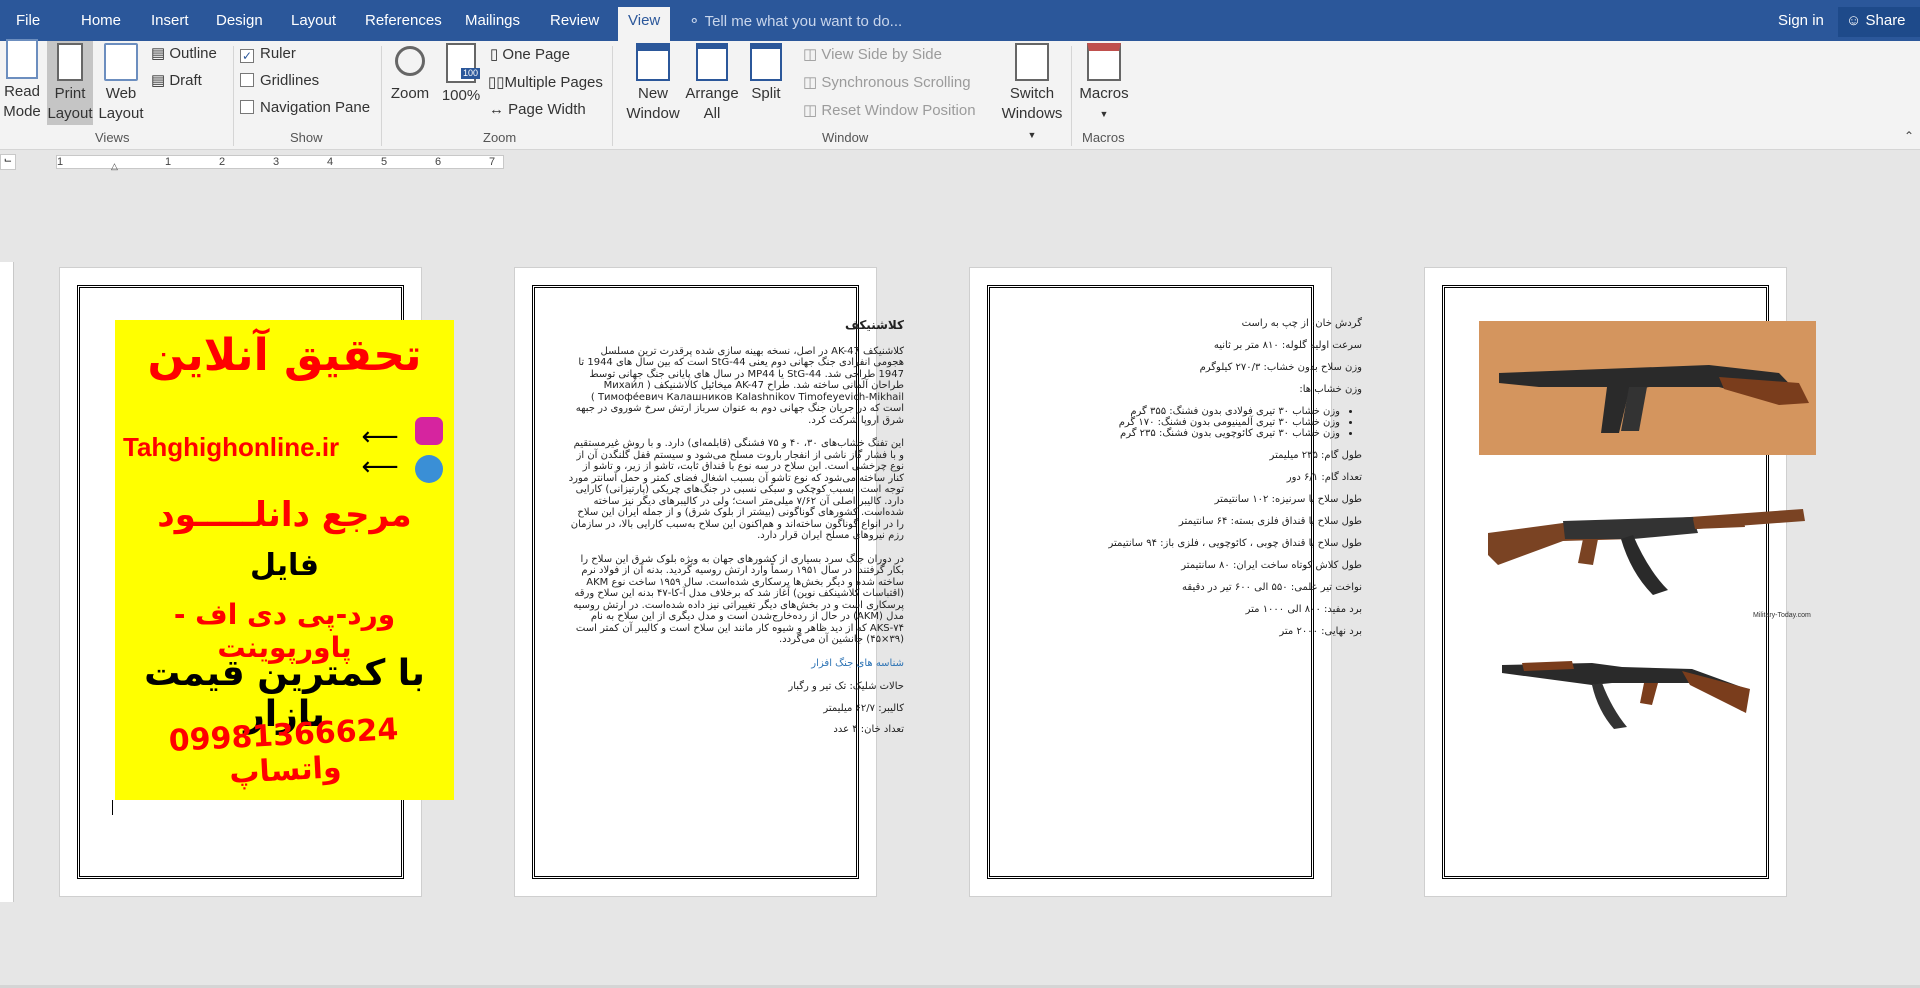 Image resolution: width=1920 pixels, height=988 pixels. Describe the element at coordinates (496, 82) in the screenshot. I see `multiple-pages-icon: ▯▯` at that location.